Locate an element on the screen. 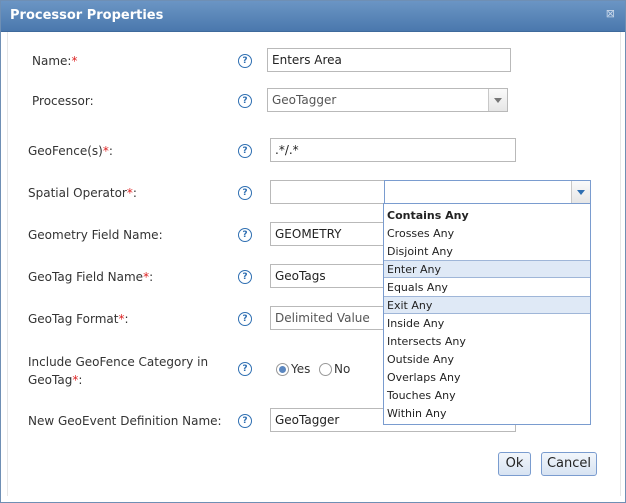 The width and height of the screenshot is (626, 503). new-definition-label: New GeoEvent Definition Name: is located at coordinates (125, 421).